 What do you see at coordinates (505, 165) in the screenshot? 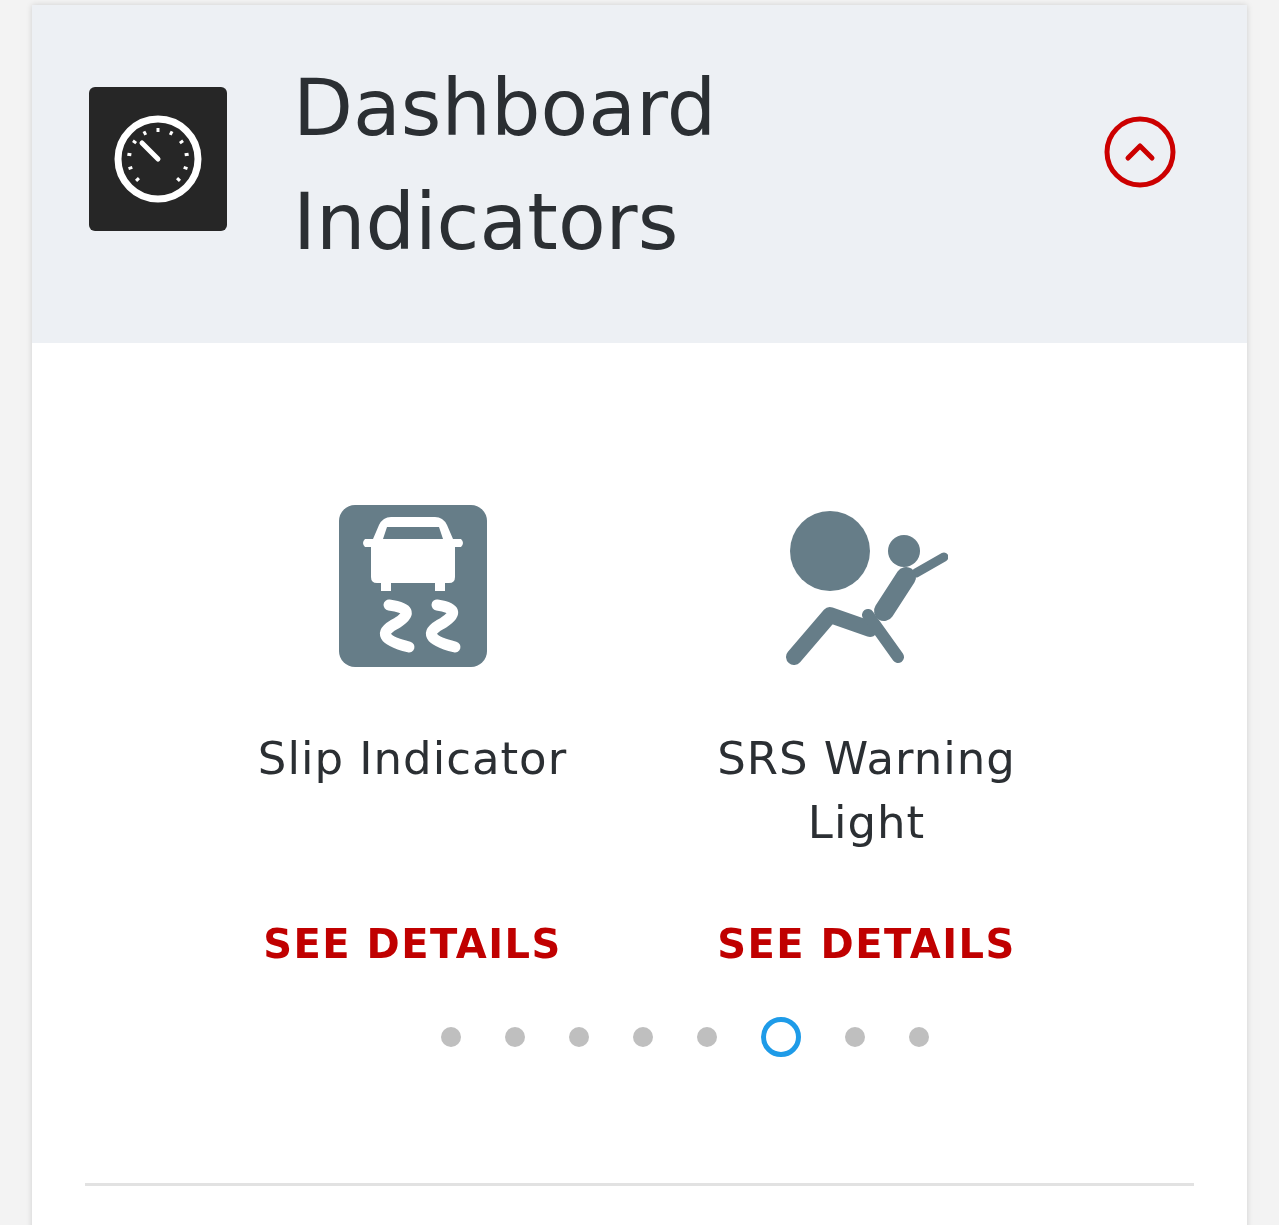
I see `section-title: Dashboard Indicators` at bounding box center [505, 165].